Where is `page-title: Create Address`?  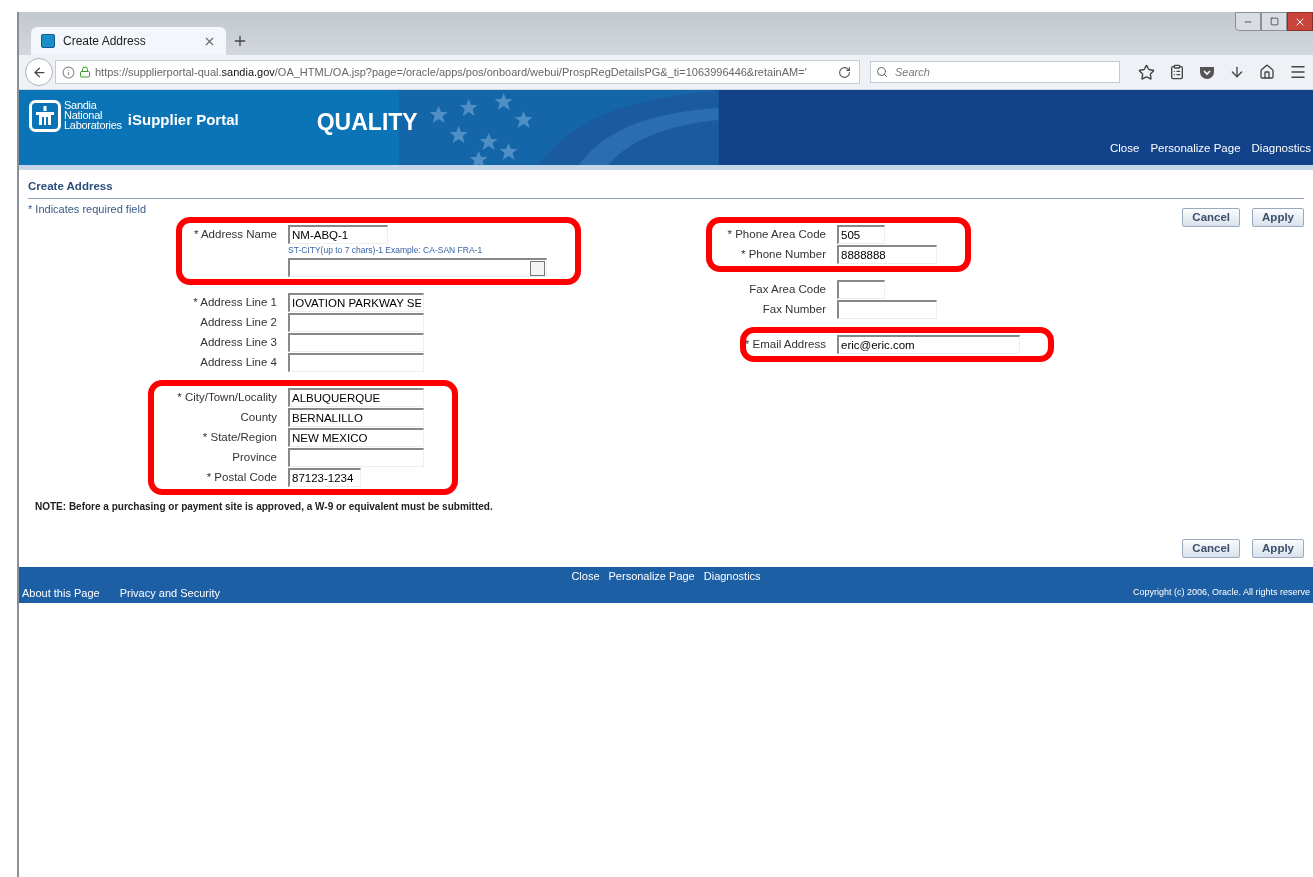 page-title: Create Address is located at coordinates (70, 186).